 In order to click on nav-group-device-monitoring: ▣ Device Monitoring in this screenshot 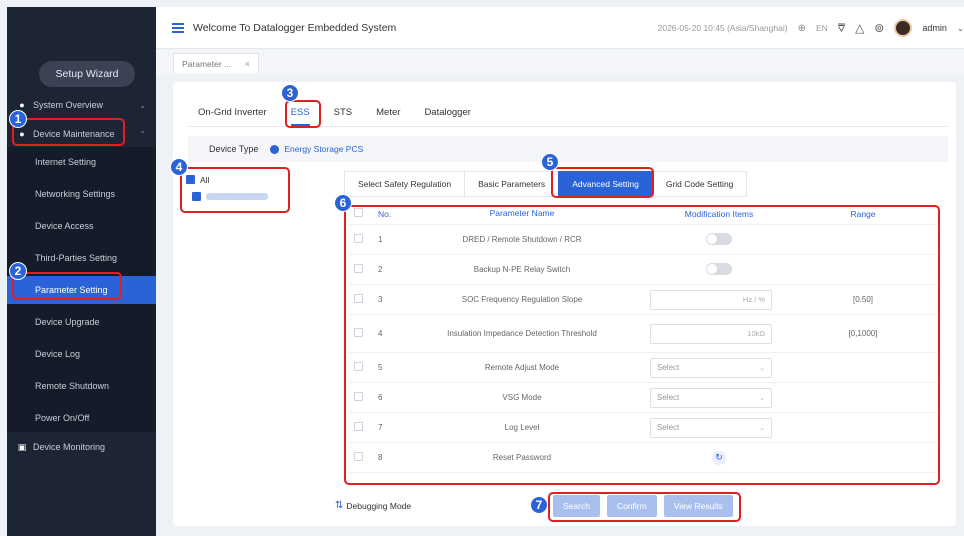, I will do `click(81, 447)`.